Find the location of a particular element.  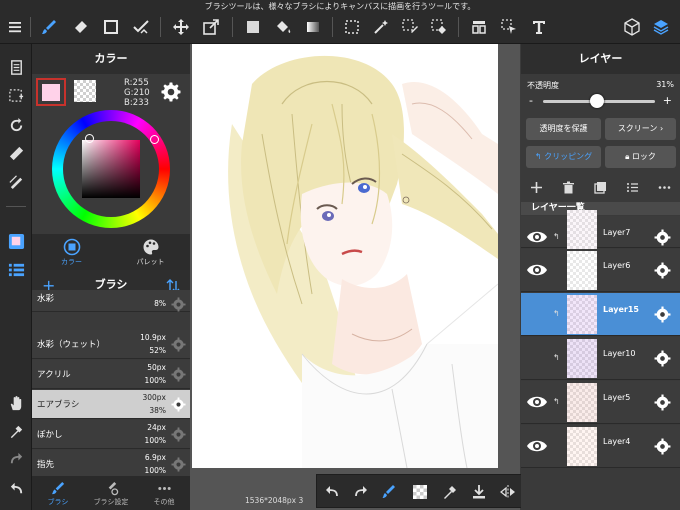

color-panel-toggle-icon is located at coordinates (16, 241).